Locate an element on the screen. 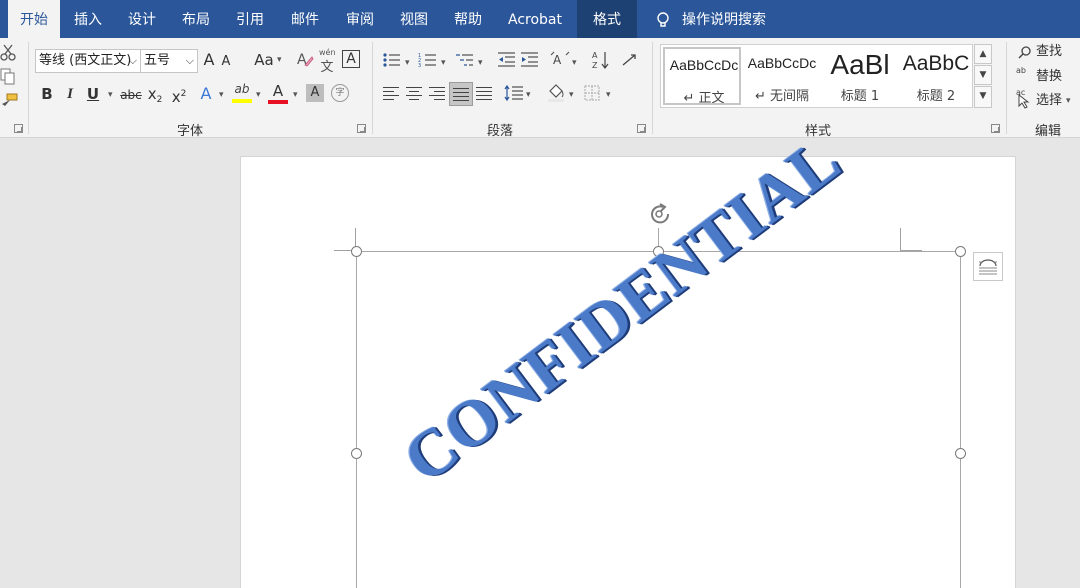 This screenshot has height=588, width=1080. font-name-combo: 等线 (西文正文) ⌵ is located at coordinates (88, 61).